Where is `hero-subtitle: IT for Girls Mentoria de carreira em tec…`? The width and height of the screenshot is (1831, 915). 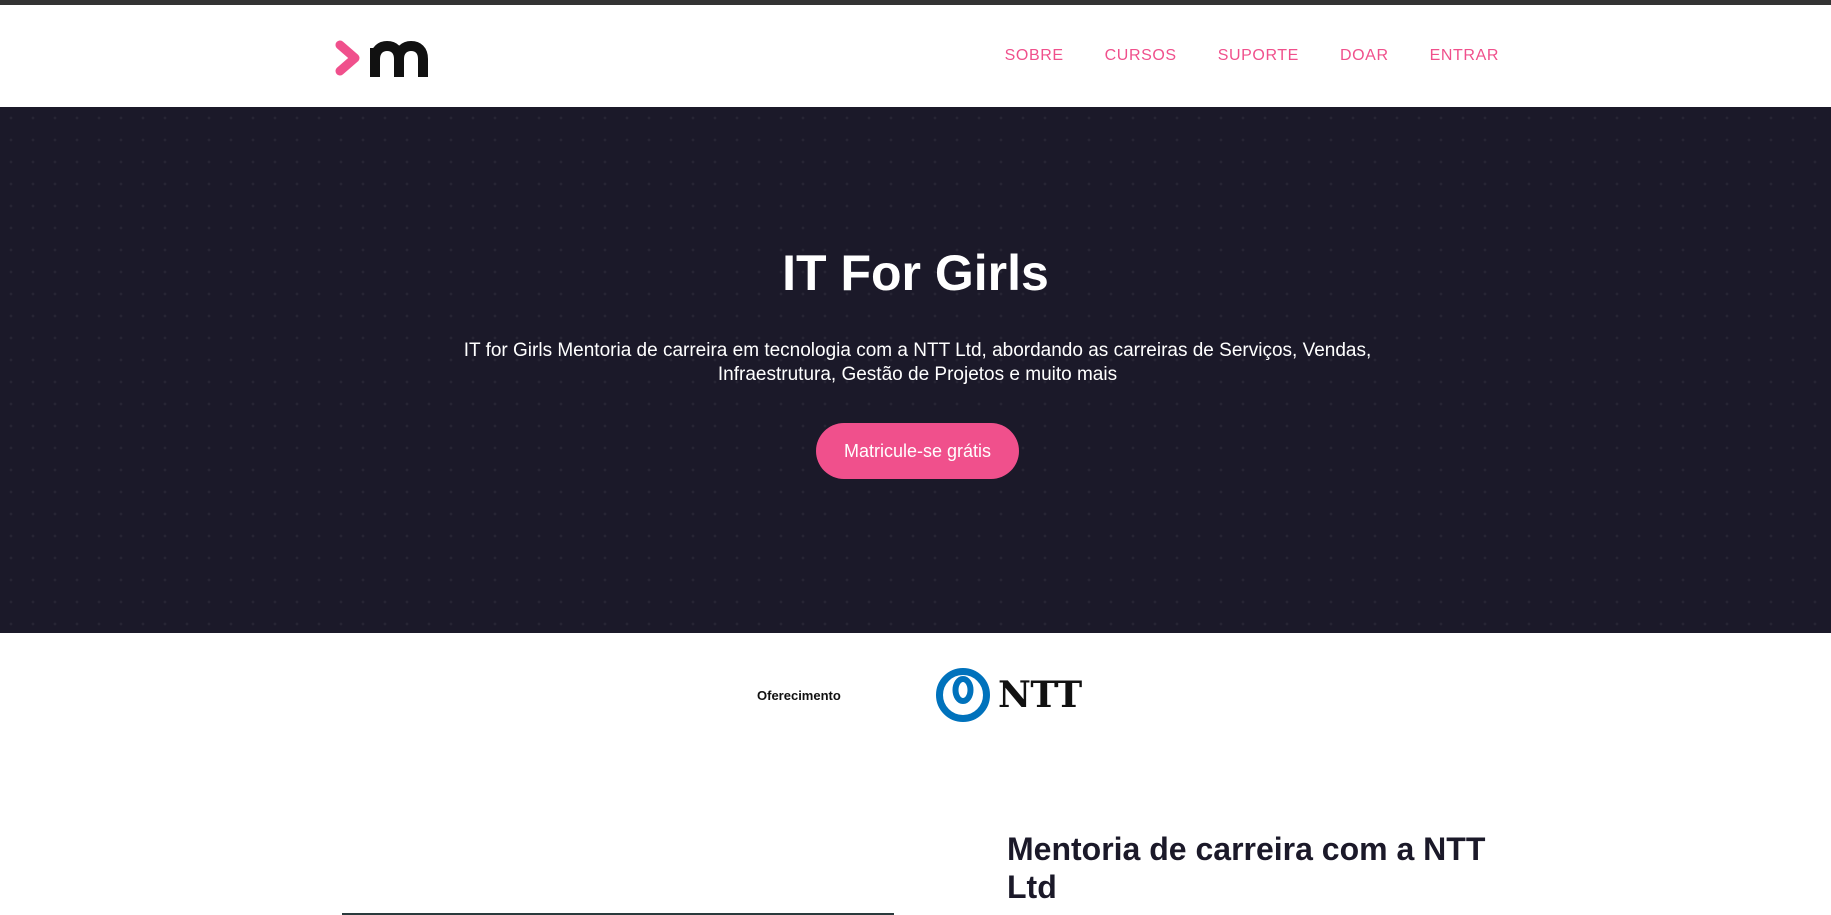
hero-subtitle: IT for Girls Mentoria de carreira em tec… is located at coordinates (917, 362).